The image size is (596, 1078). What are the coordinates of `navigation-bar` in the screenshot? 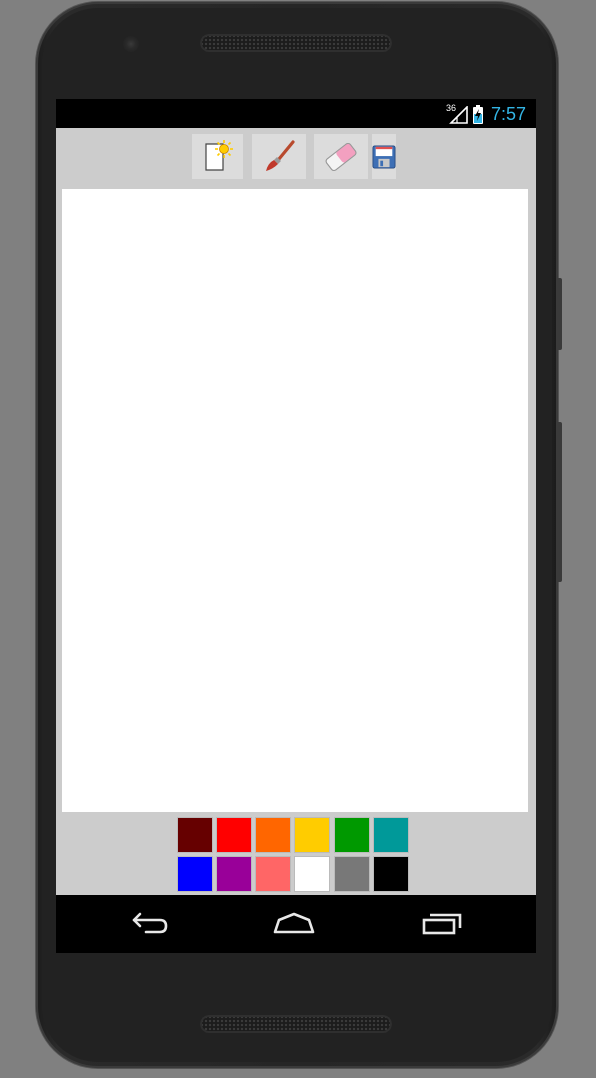 It's located at (296, 924).